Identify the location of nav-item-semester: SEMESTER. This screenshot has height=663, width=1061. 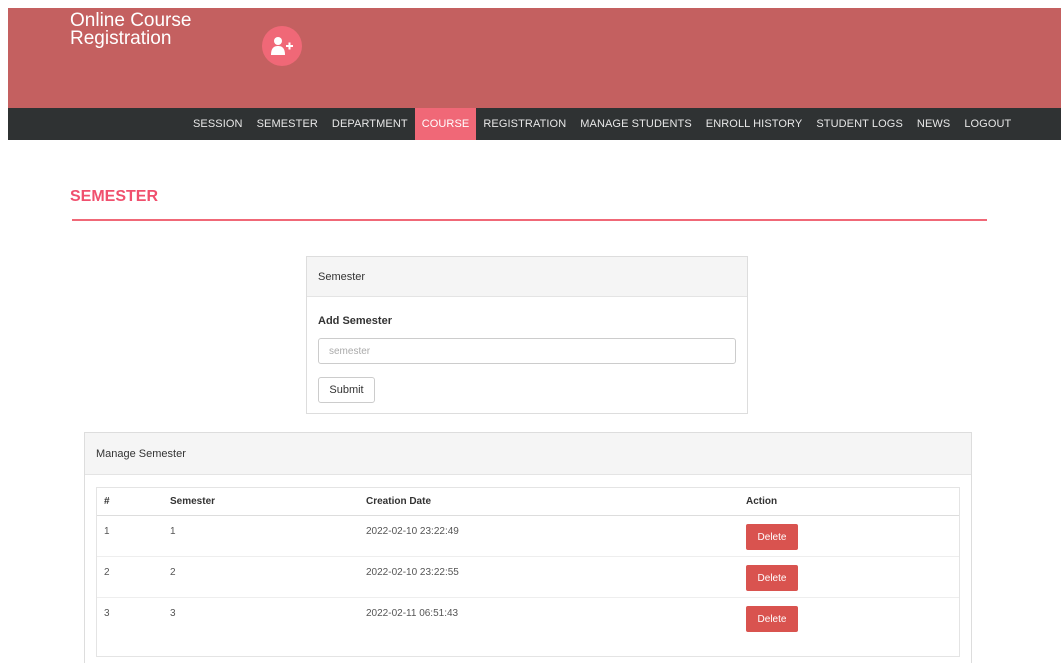
(287, 124).